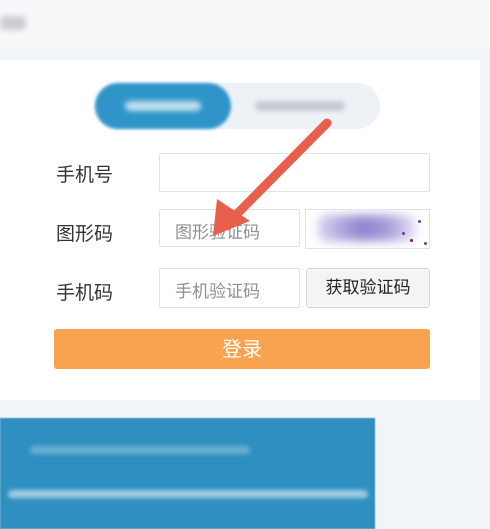 The image size is (490, 529). What do you see at coordinates (367, 229) in the screenshot?
I see `captcha-image` at bounding box center [367, 229].